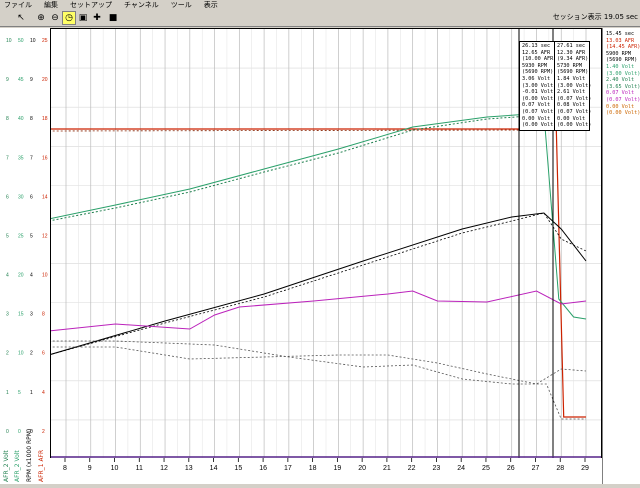 The width and height of the screenshot is (640, 488). What do you see at coordinates (571, 52) in the screenshot?
I see `readout-b-line: 12.30 AFR` at bounding box center [571, 52].